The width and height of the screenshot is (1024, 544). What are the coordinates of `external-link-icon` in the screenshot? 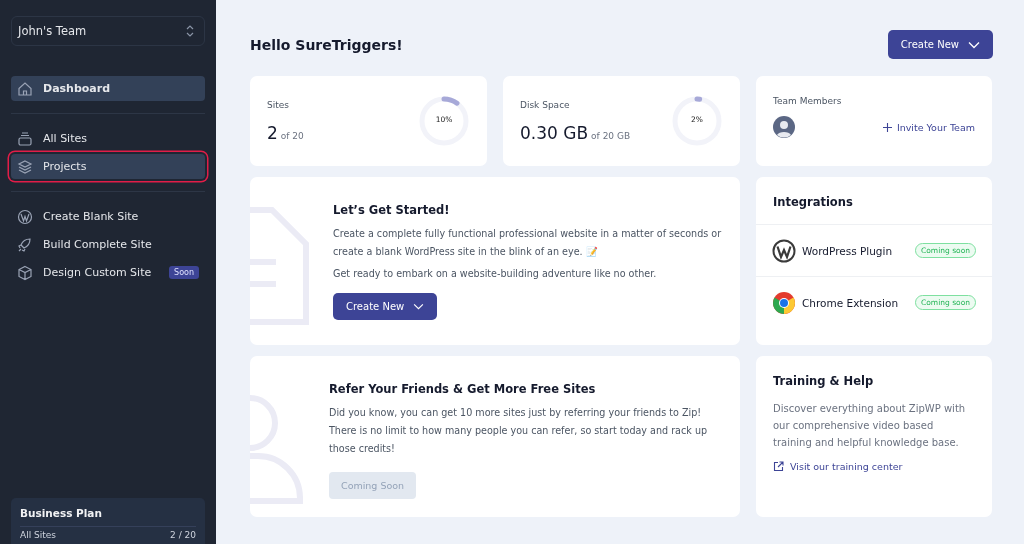 It's located at (778, 466).